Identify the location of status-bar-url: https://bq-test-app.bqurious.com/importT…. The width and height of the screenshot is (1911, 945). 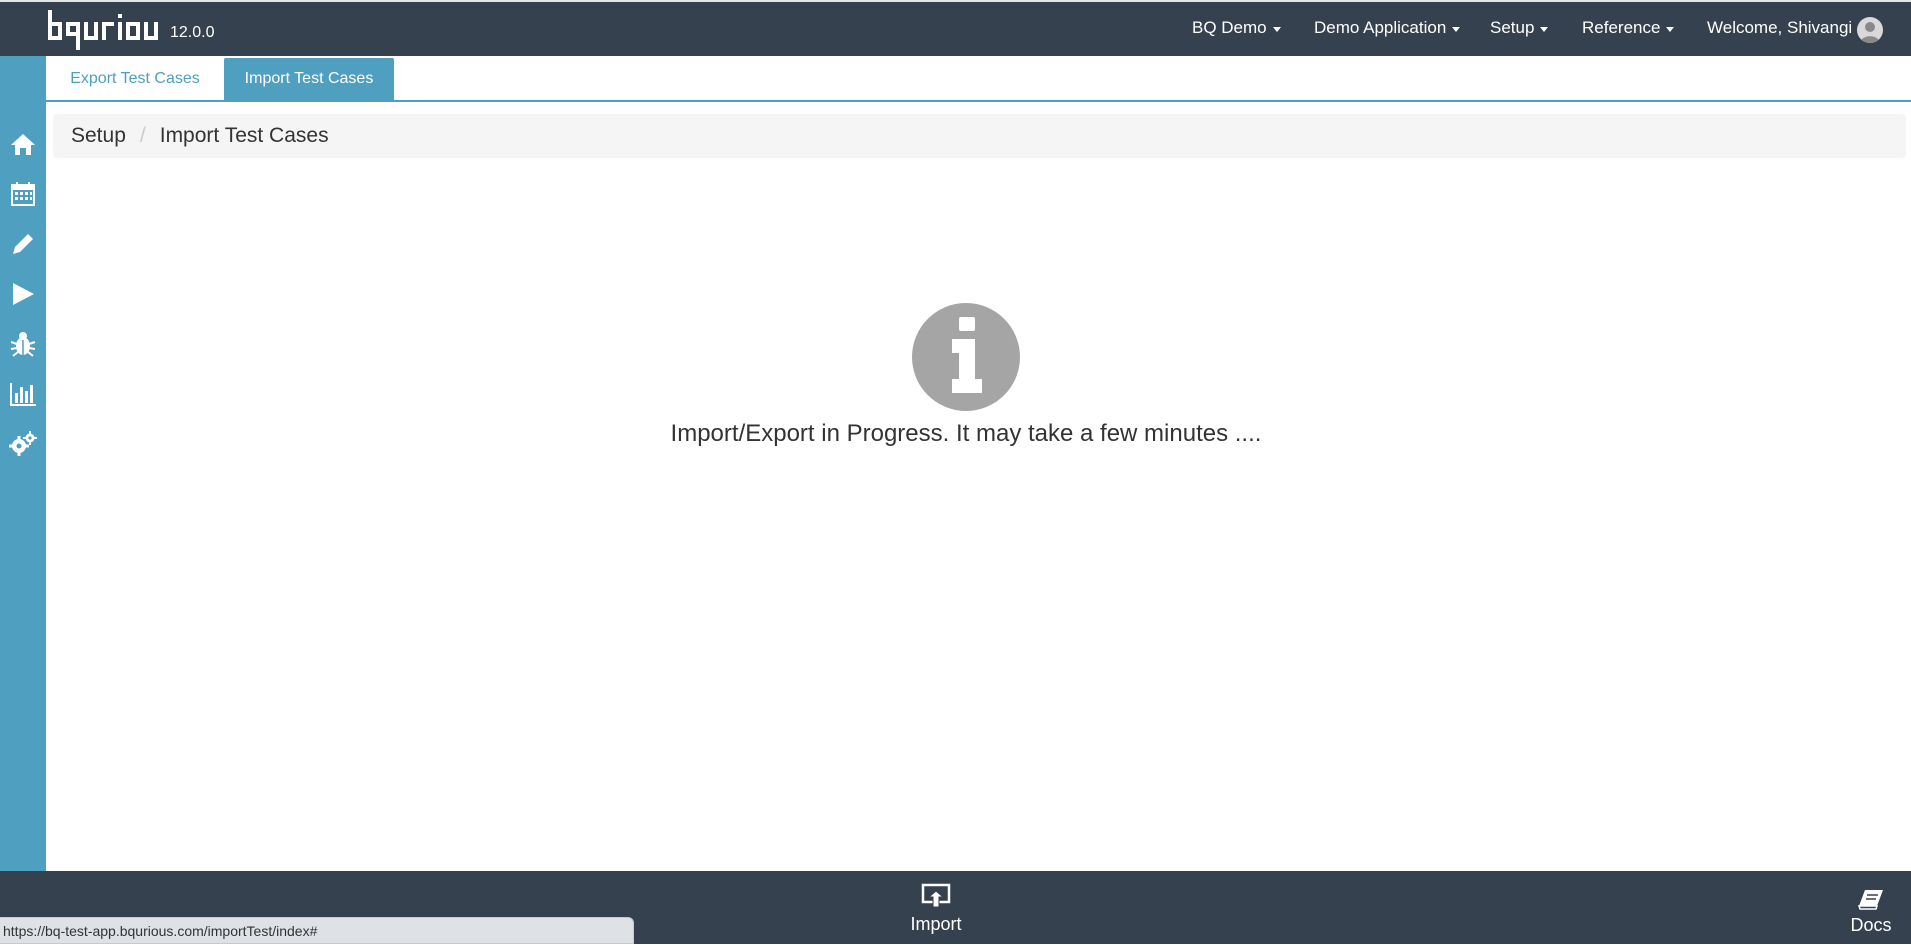
(317, 930).